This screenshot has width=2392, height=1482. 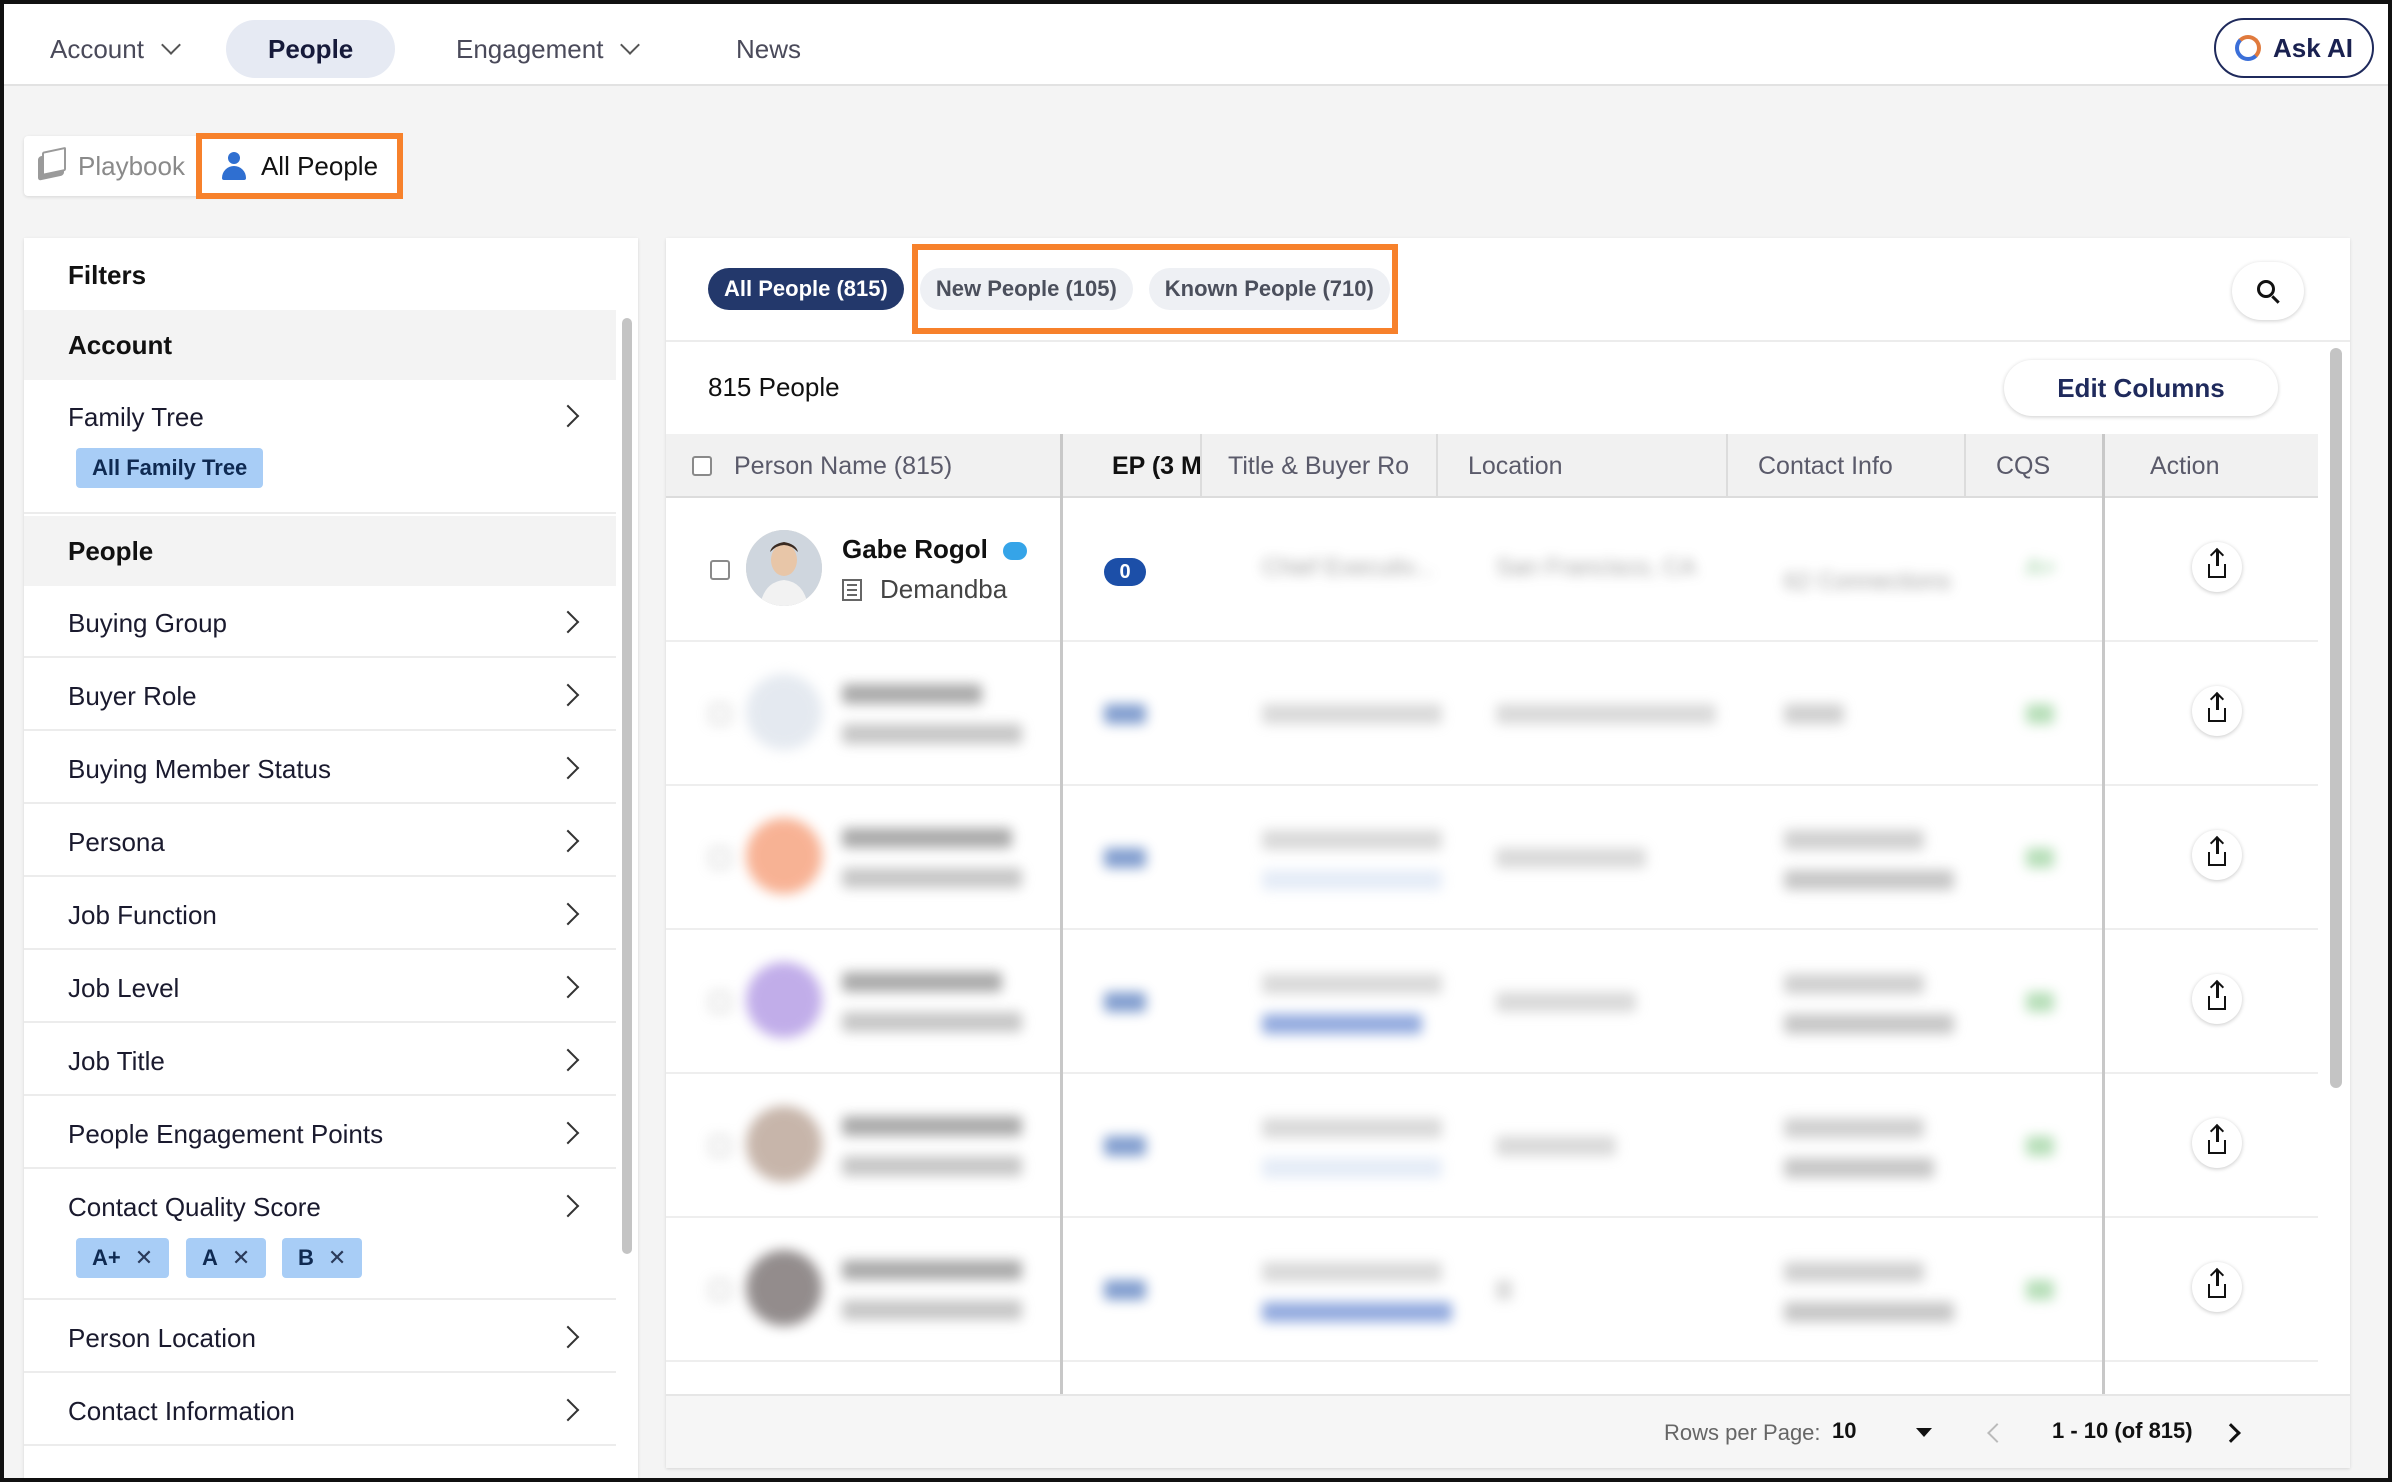 I want to click on col-location: Location, so click(x=1583, y=466).